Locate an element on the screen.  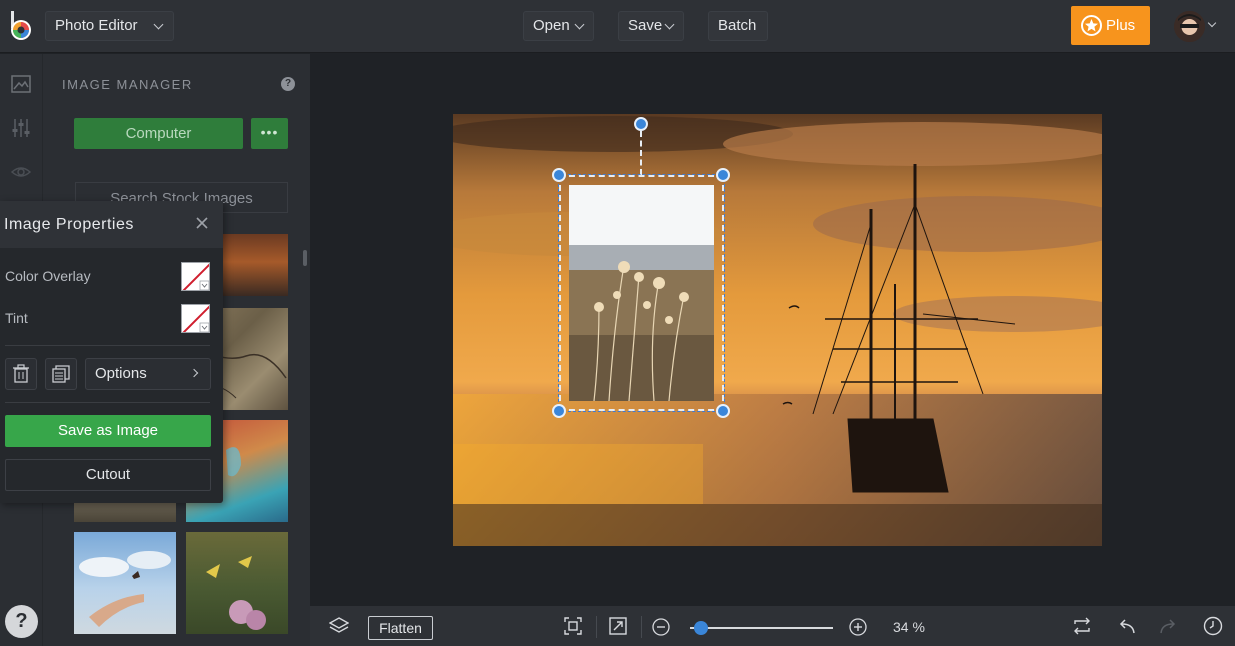
duplicate-button is located at coordinates (61, 374).